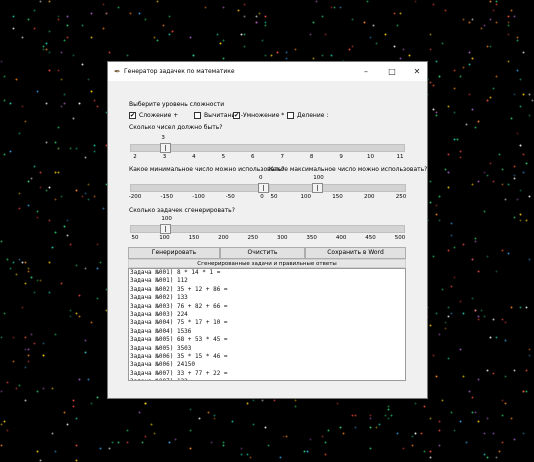 The width and height of the screenshot is (534, 462). What do you see at coordinates (317, 188) in the screenshot?
I see `range-max-thumb` at bounding box center [317, 188].